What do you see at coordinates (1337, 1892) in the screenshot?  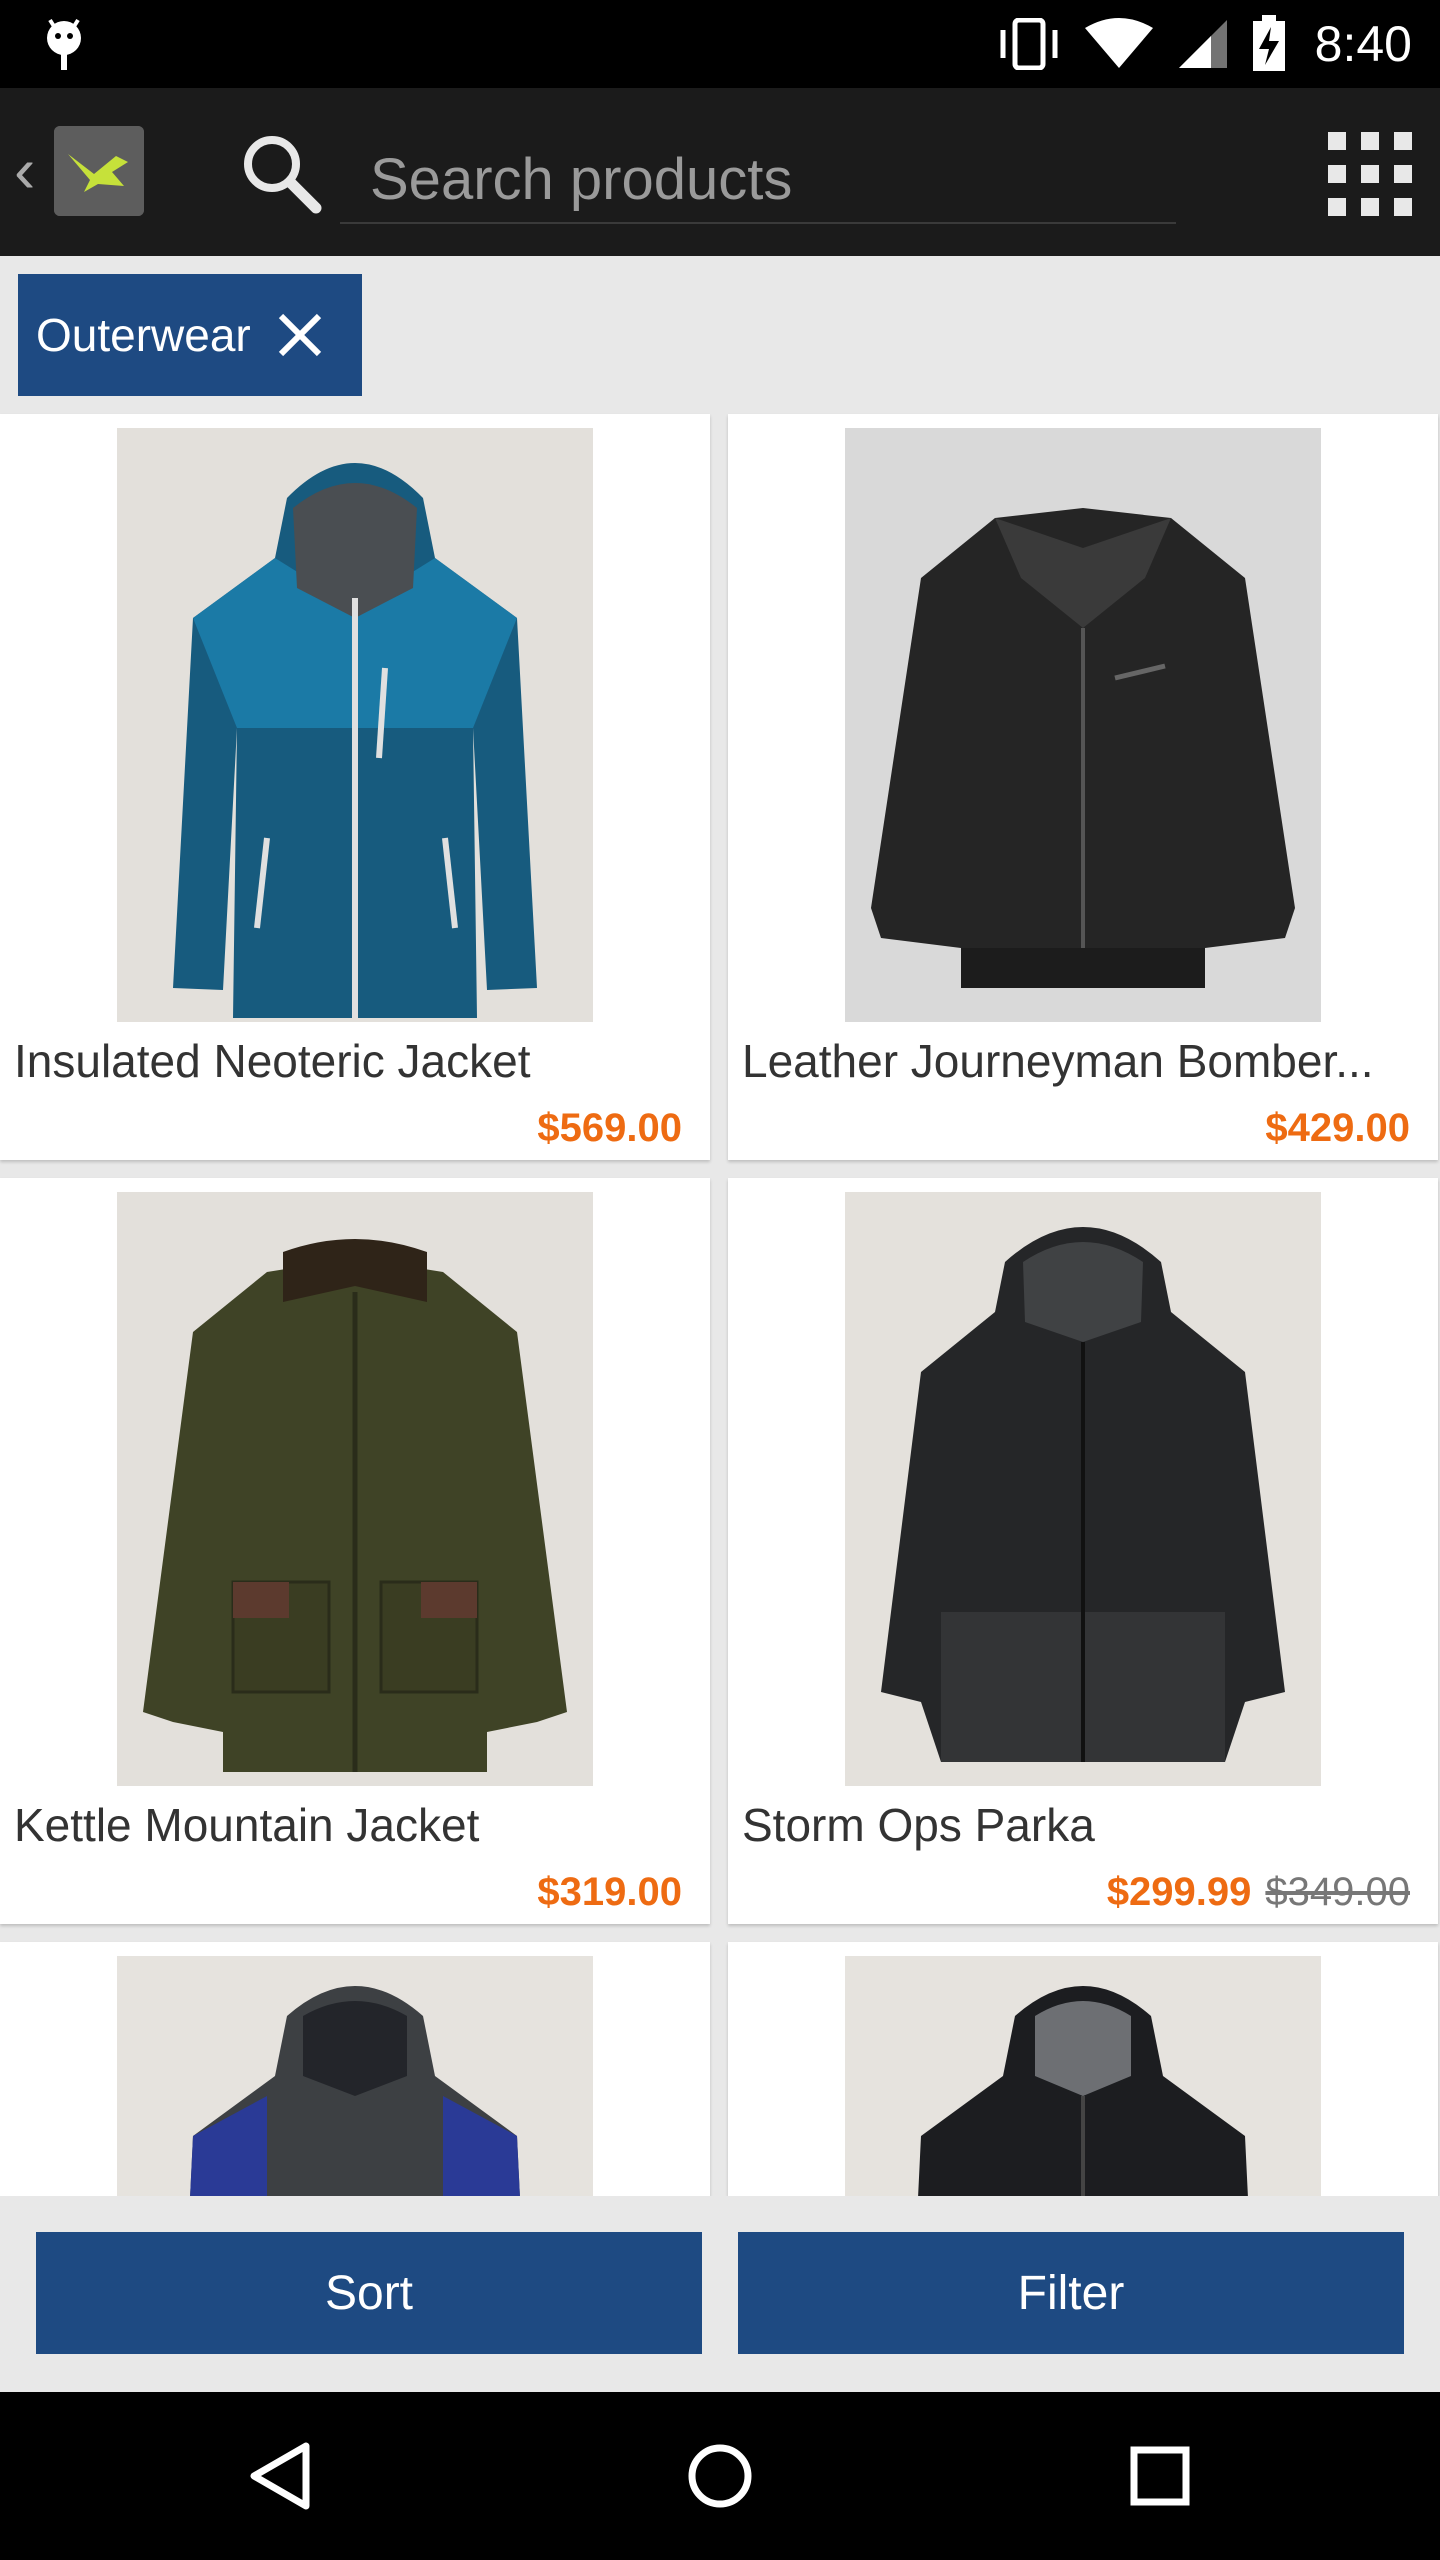 I see `product-original-price: $349.00` at bounding box center [1337, 1892].